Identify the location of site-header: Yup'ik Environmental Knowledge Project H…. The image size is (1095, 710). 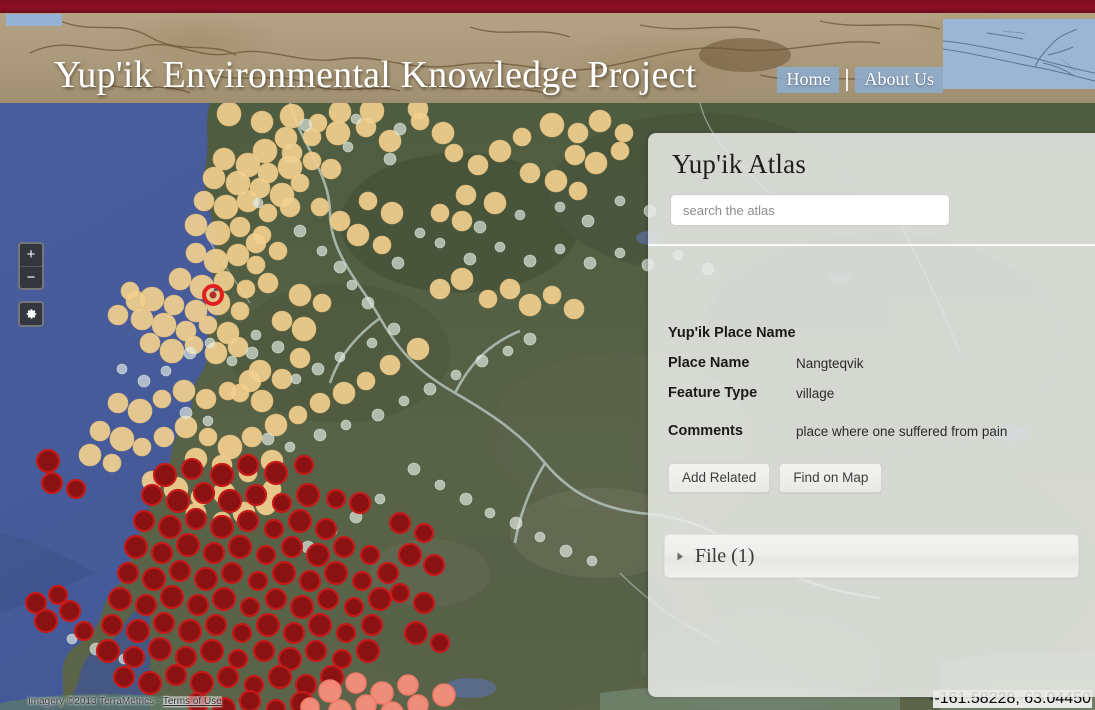
(547, 58).